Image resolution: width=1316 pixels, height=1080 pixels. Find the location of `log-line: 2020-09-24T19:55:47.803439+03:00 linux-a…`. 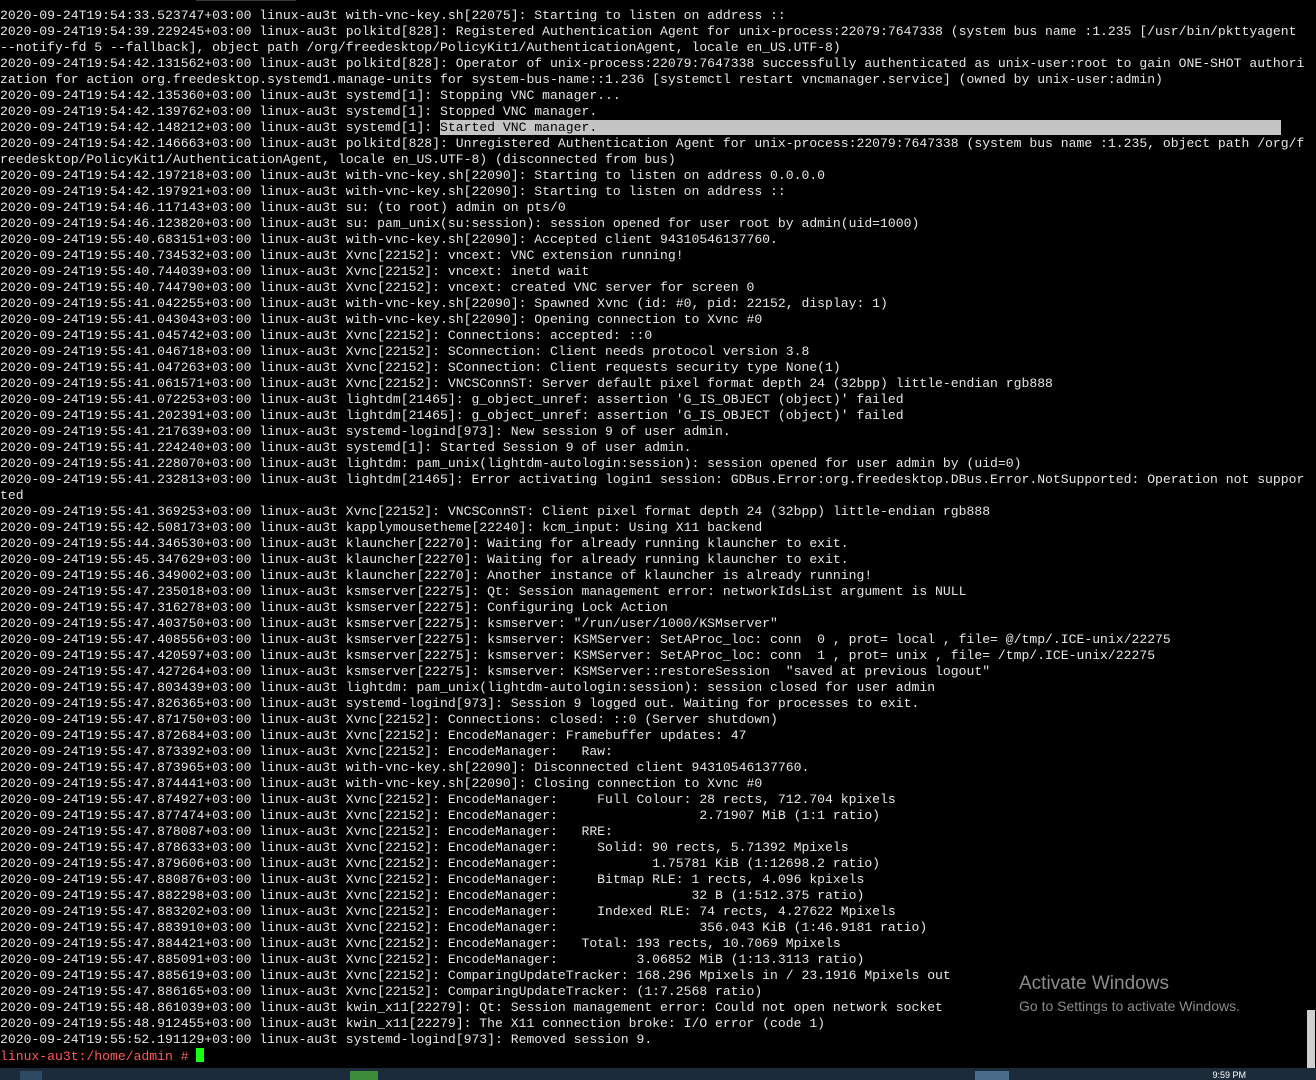

log-line: 2020-09-24T19:55:47.803439+03:00 linux-a… is located at coordinates (468, 687).